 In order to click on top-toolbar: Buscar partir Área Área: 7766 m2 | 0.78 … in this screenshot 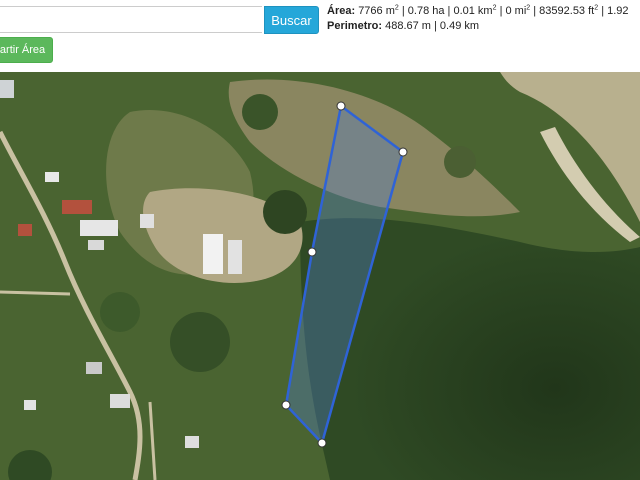, I will do `click(320, 35)`.